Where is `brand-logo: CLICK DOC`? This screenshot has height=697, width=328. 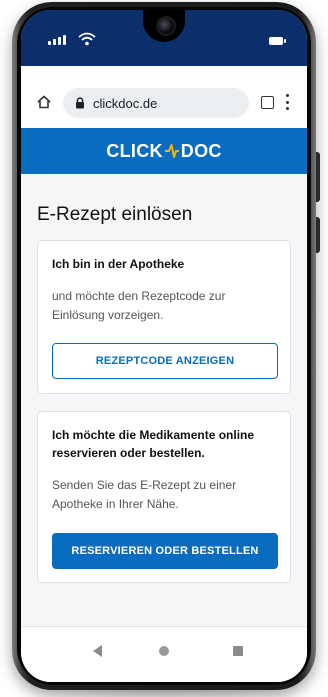 brand-logo: CLICK DOC is located at coordinates (163, 151).